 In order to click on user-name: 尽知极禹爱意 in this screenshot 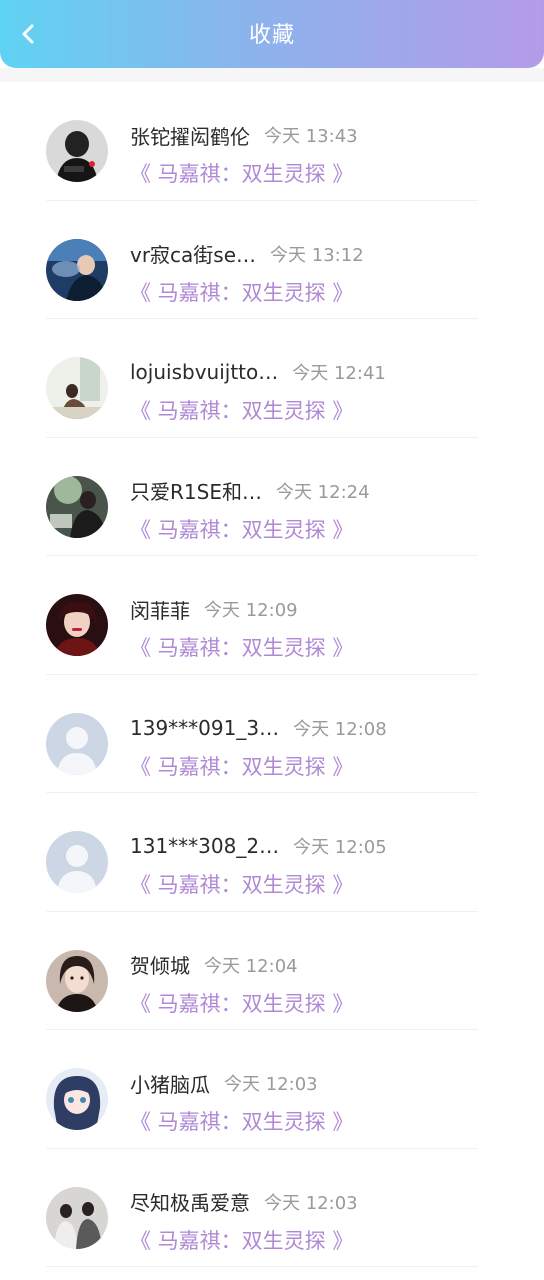, I will do `click(190, 1201)`.